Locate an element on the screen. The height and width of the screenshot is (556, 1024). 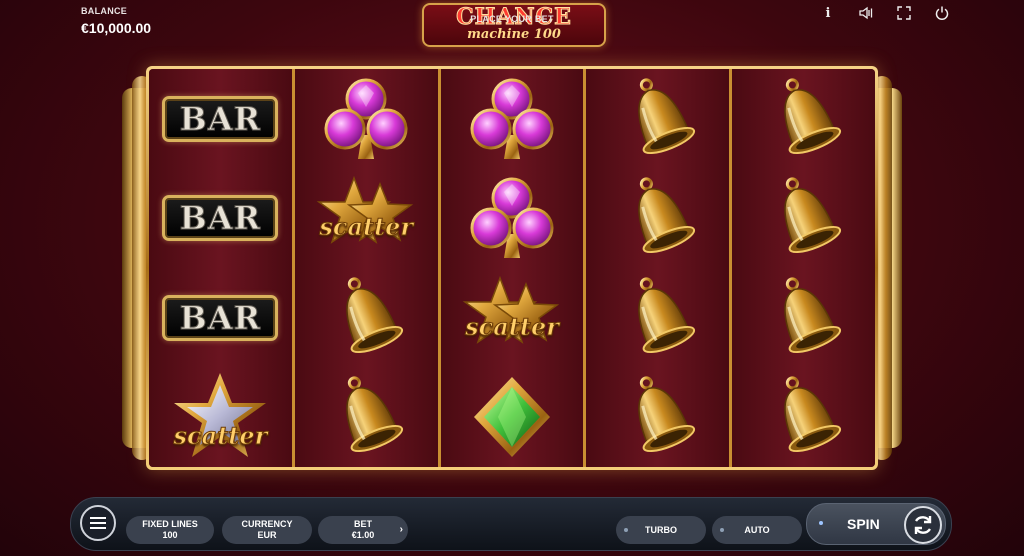
logo-subtitle: machine 100 is located at coordinates (514, 34).